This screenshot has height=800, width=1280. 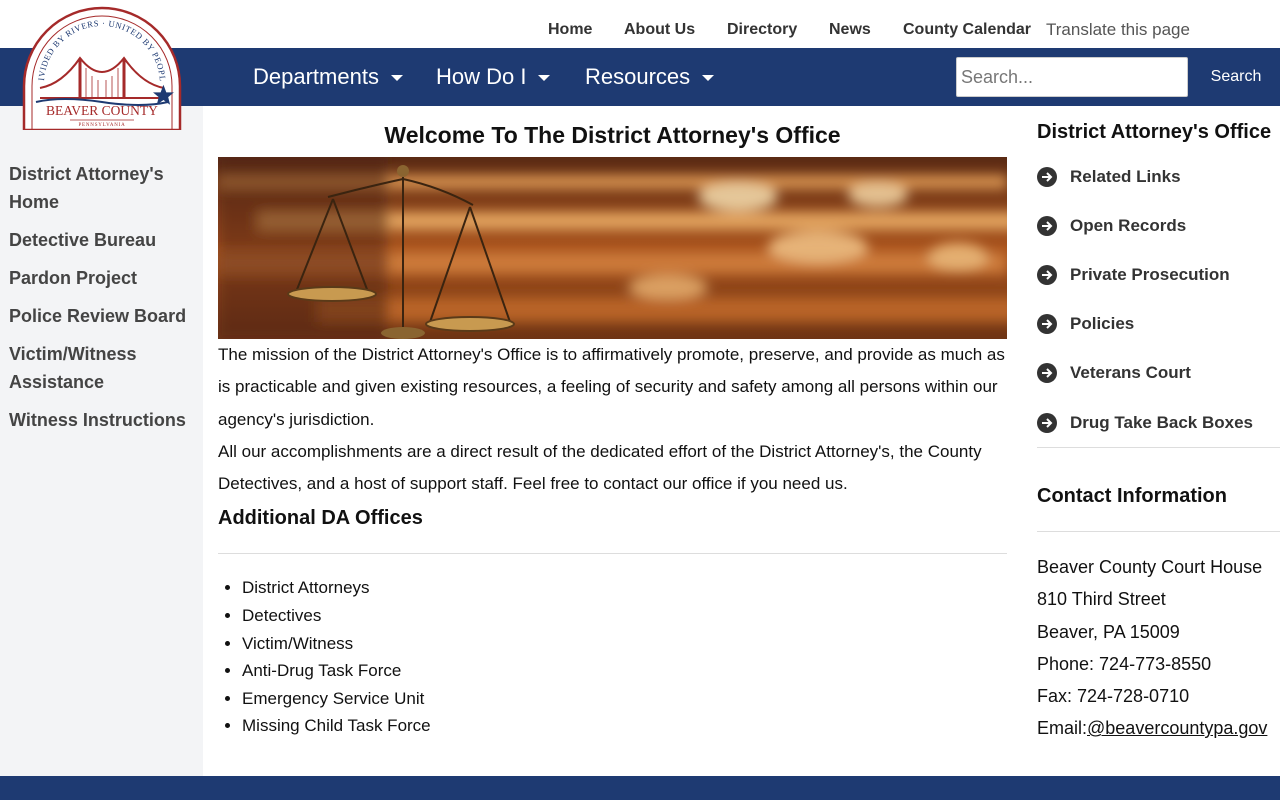 I want to click on right-link-label: Veterans Court, so click(x=1130, y=373).